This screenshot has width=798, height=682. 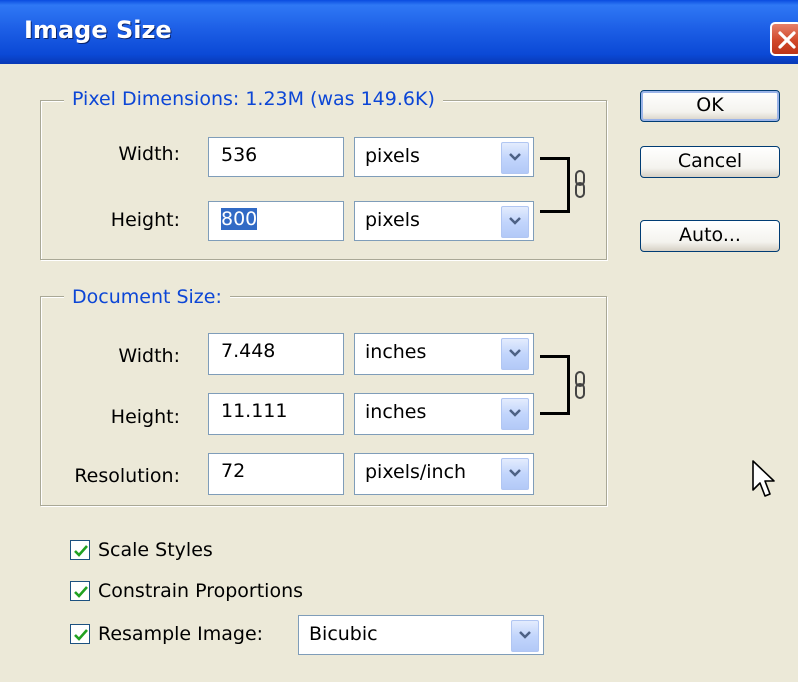 What do you see at coordinates (444, 157) in the screenshot?
I see `pixel-width-unit-select: pixels` at bounding box center [444, 157].